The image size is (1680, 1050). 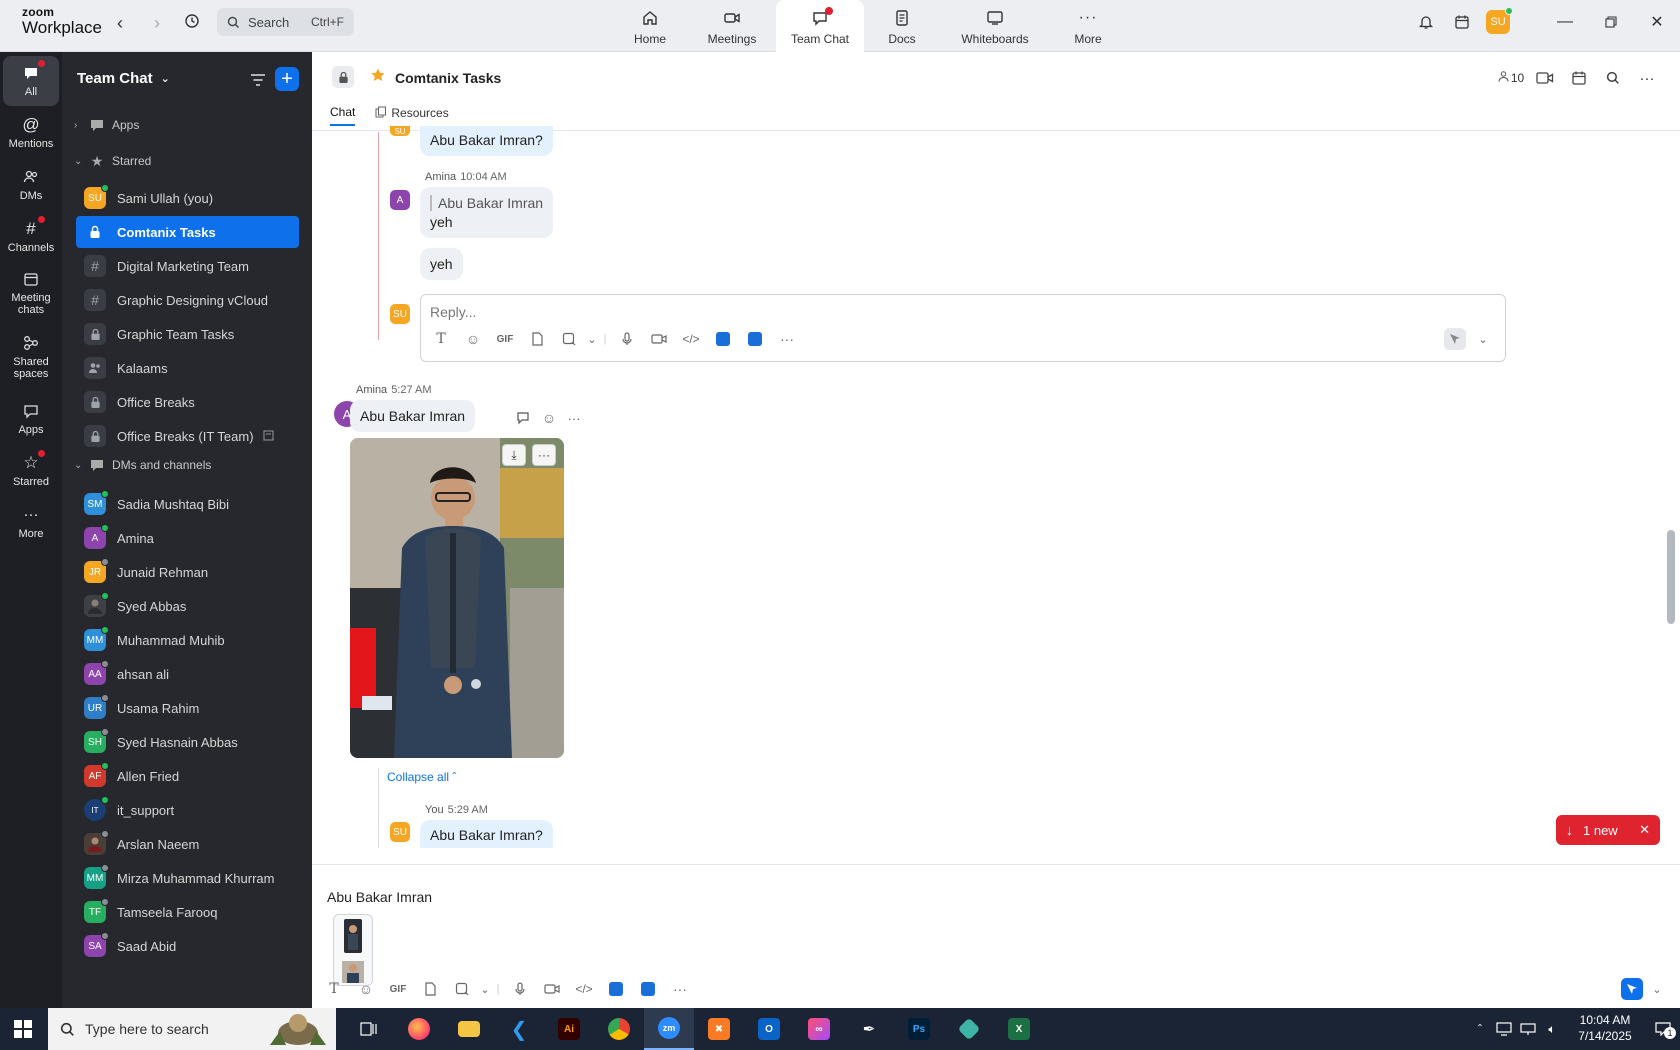 I want to click on app-diamond-icon, so click(x=969, y=1029).